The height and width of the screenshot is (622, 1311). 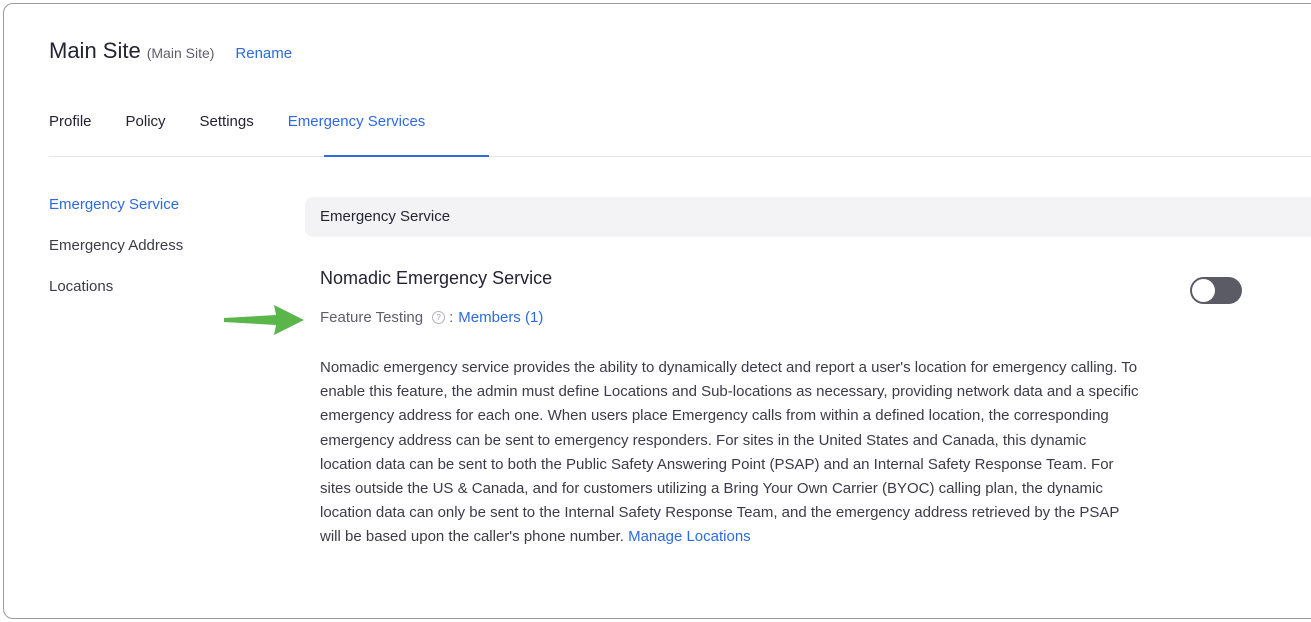 What do you see at coordinates (372, 317) in the screenshot?
I see `feature-testing-label: Feature Testing` at bounding box center [372, 317].